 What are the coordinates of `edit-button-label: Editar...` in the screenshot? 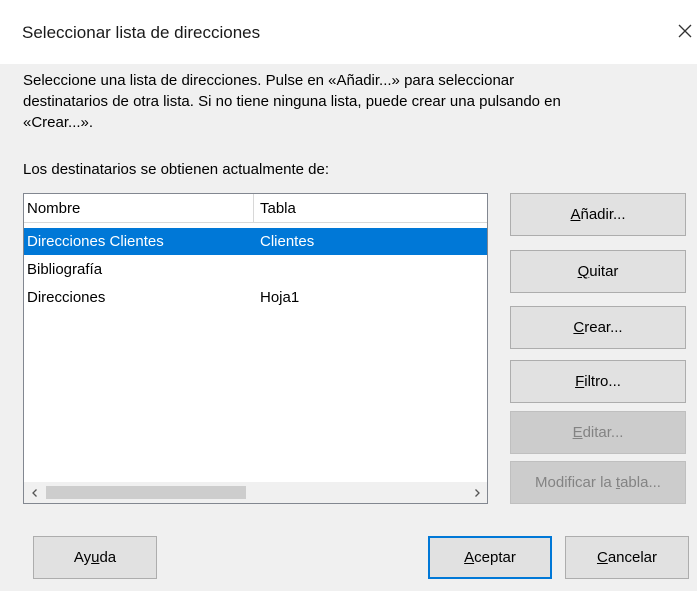 It's located at (598, 432).